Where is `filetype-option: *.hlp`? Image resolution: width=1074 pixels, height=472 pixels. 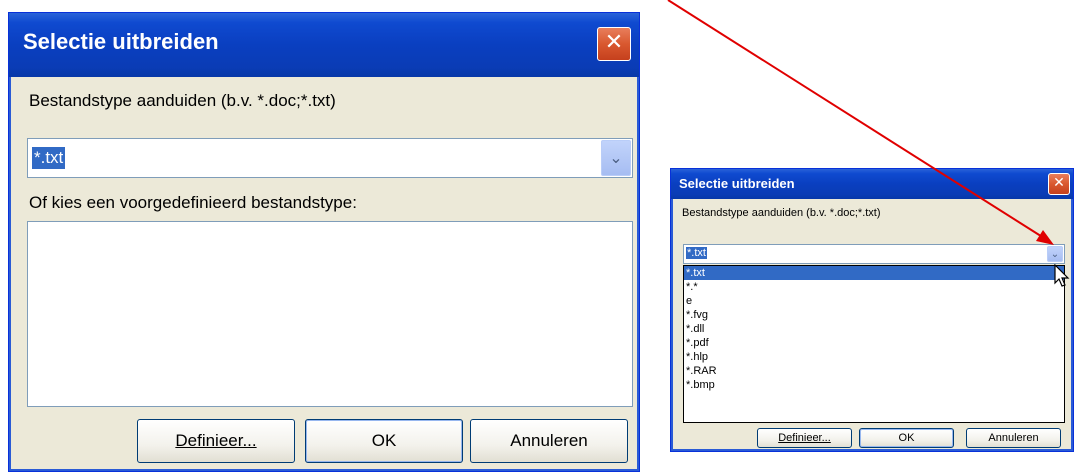
filetype-option: *.hlp is located at coordinates (874, 357).